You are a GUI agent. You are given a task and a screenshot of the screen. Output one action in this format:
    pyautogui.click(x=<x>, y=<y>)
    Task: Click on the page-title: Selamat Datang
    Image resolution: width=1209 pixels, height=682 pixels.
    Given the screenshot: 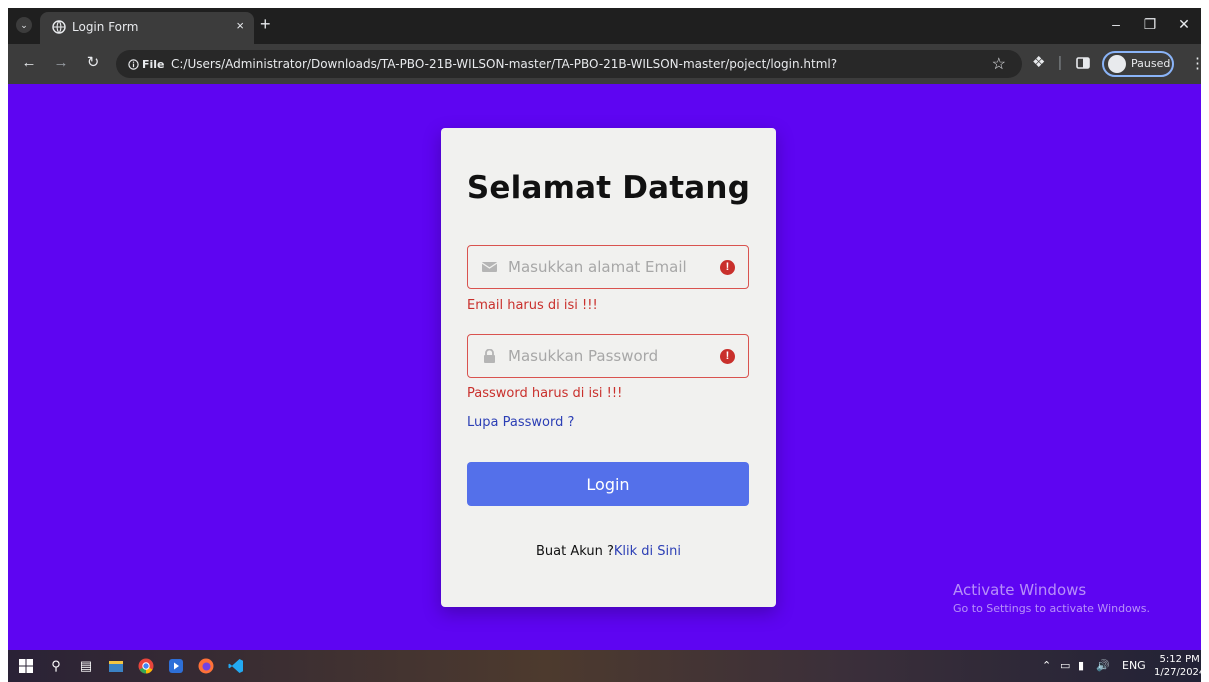 What is the action you would take?
    pyautogui.click(x=608, y=188)
    